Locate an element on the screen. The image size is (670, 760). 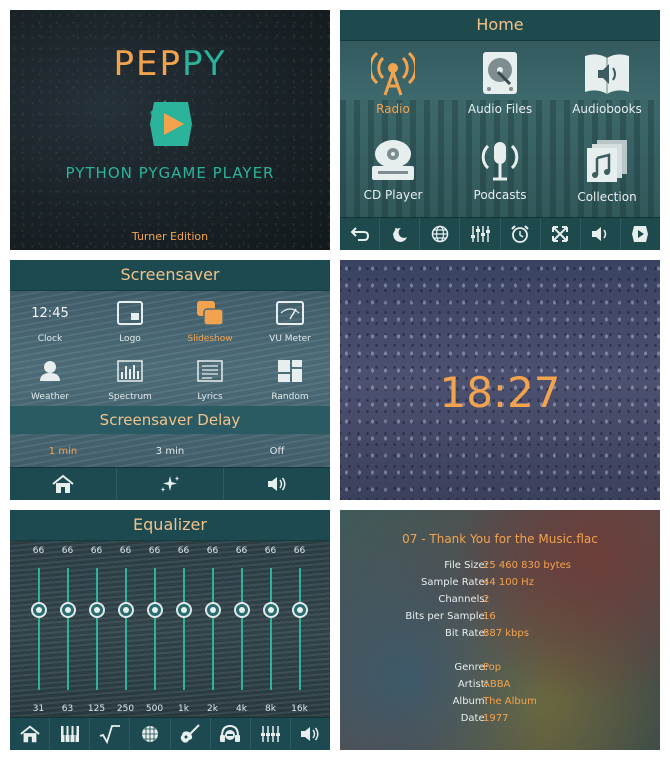
radio-tower-icon is located at coordinates (393, 73).